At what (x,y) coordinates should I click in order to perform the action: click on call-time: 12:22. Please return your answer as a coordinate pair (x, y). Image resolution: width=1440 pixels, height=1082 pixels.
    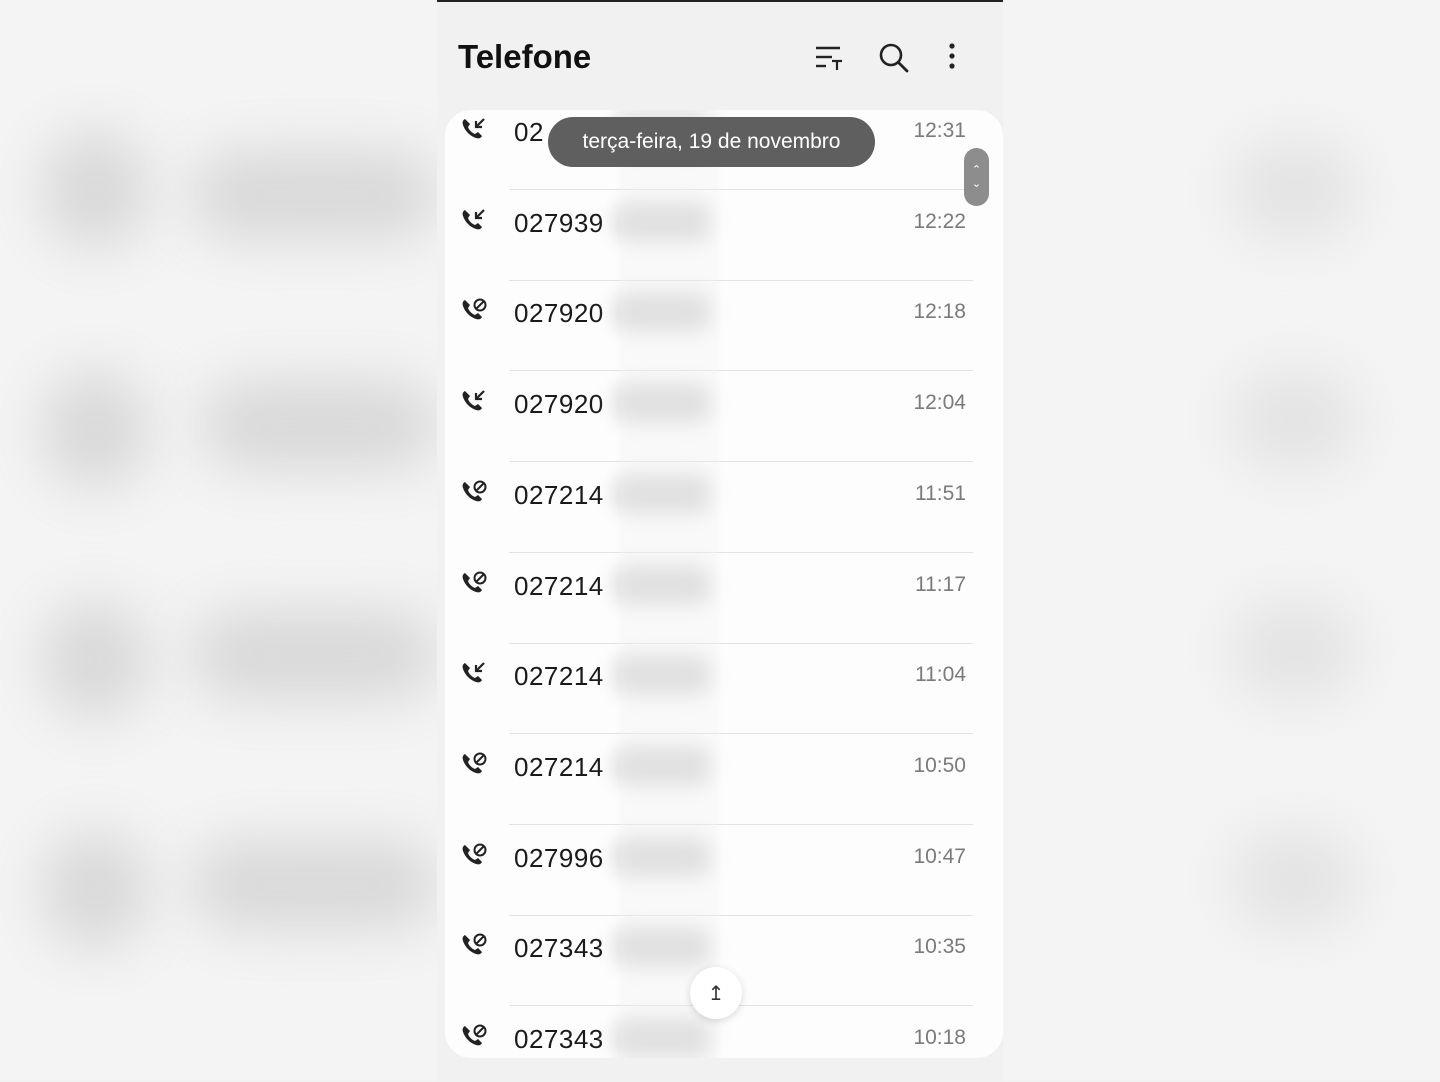
    Looking at the image, I should click on (939, 221).